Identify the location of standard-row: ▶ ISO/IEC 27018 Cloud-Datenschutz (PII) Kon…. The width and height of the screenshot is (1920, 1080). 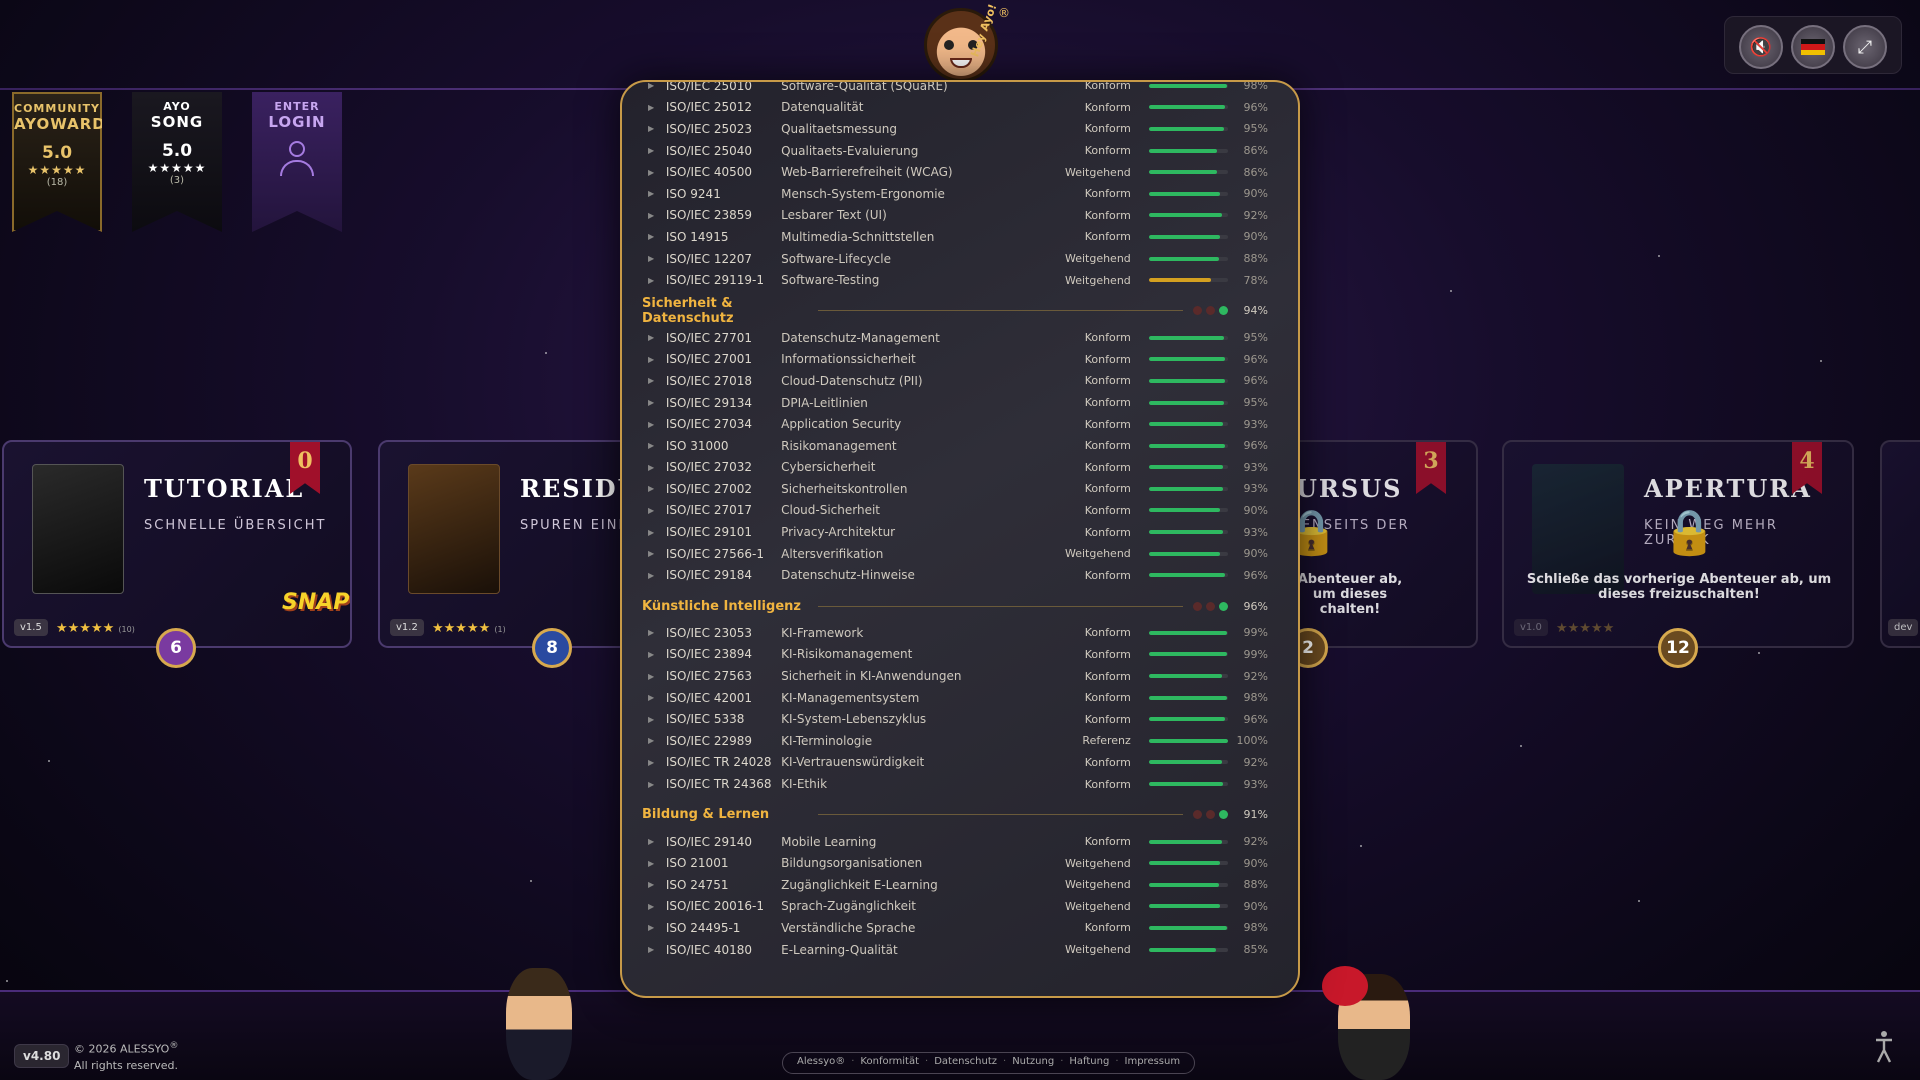
(955, 381).